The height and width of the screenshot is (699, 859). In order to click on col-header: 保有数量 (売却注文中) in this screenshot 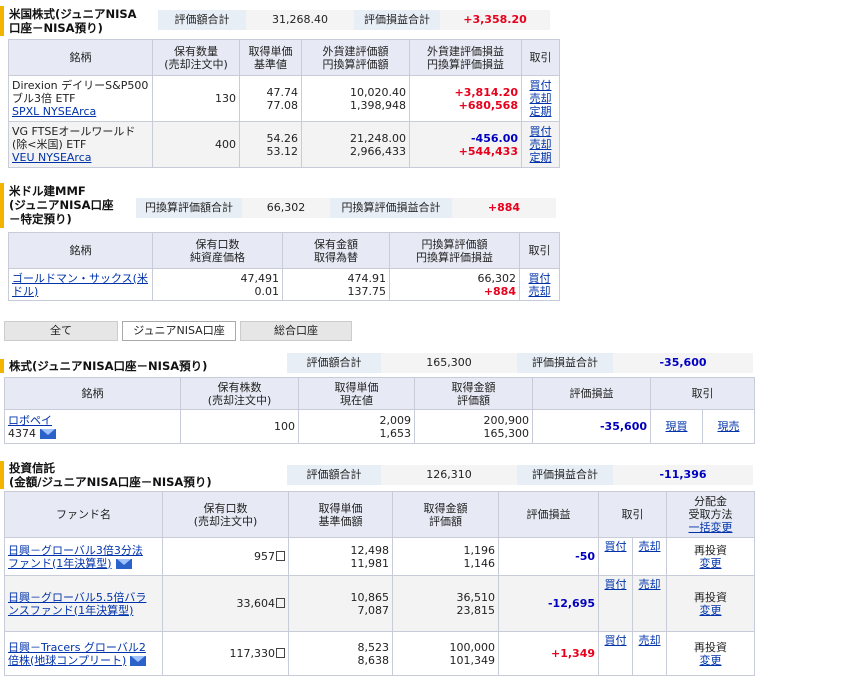, I will do `click(196, 57)`.